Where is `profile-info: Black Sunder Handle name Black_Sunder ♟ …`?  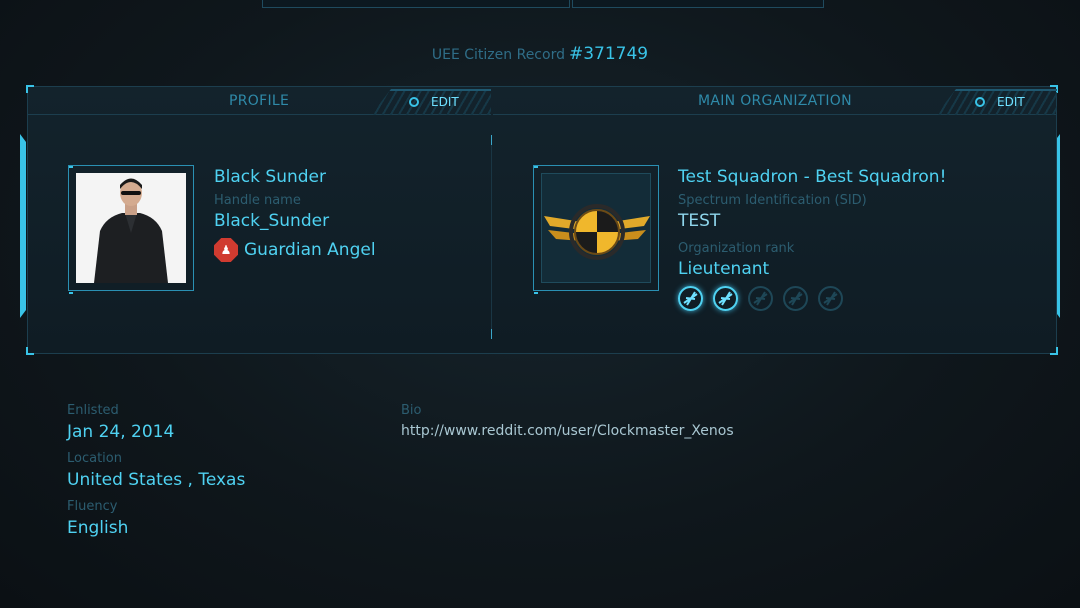 profile-info: Black Sunder Handle name Black_Sunder ♟ … is located at coordinates (295, 214).